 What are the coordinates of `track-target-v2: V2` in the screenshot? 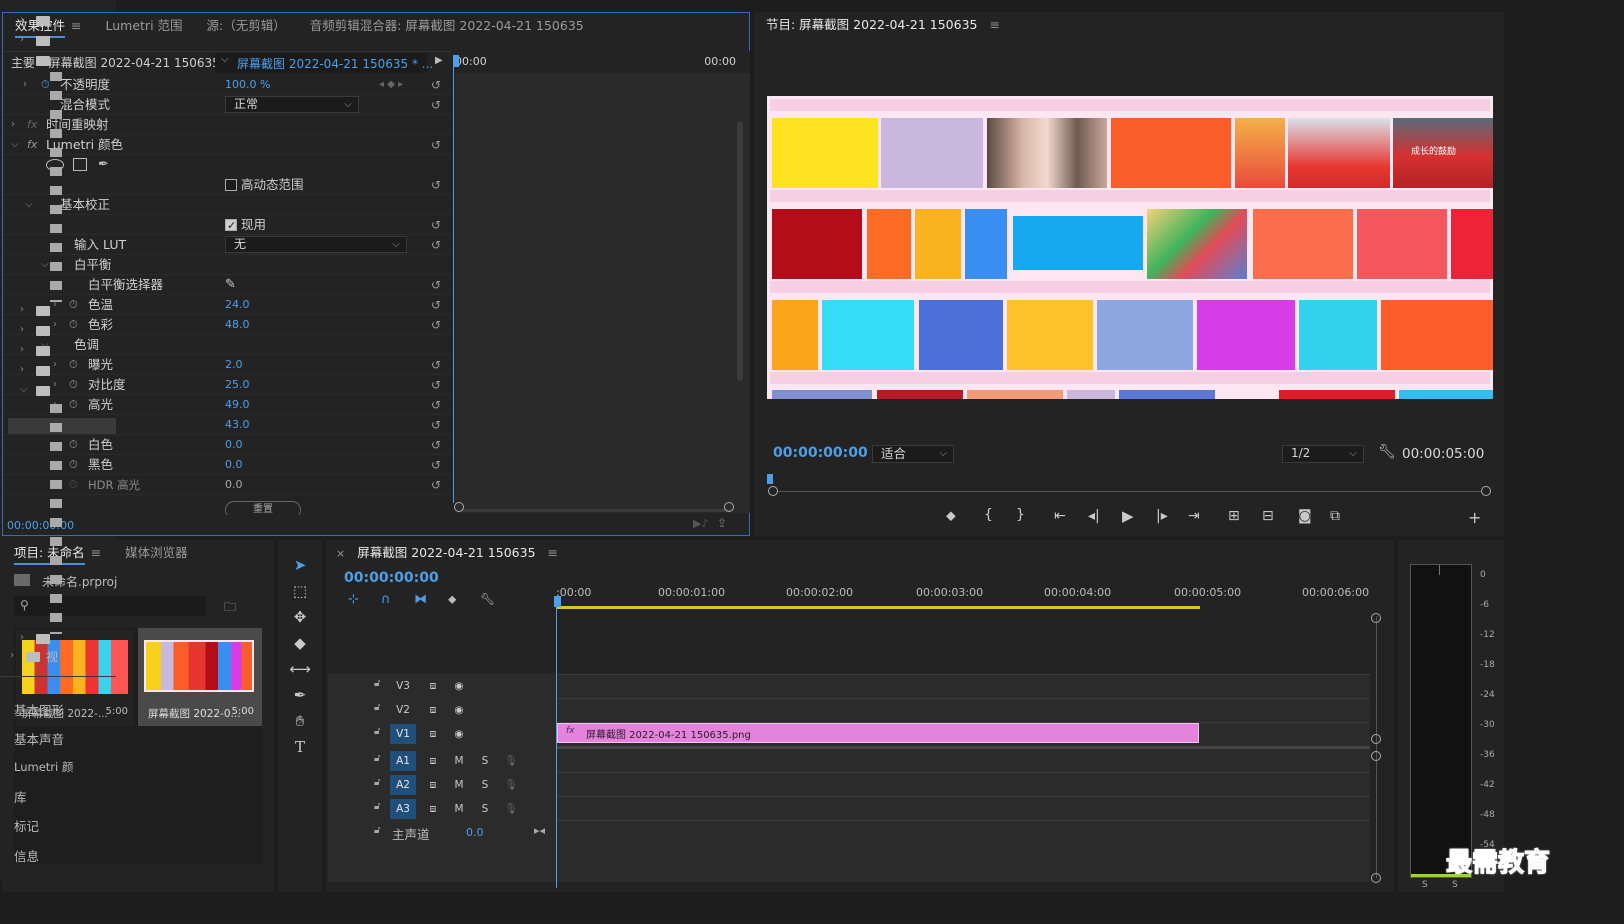 It's located at (403, 710).